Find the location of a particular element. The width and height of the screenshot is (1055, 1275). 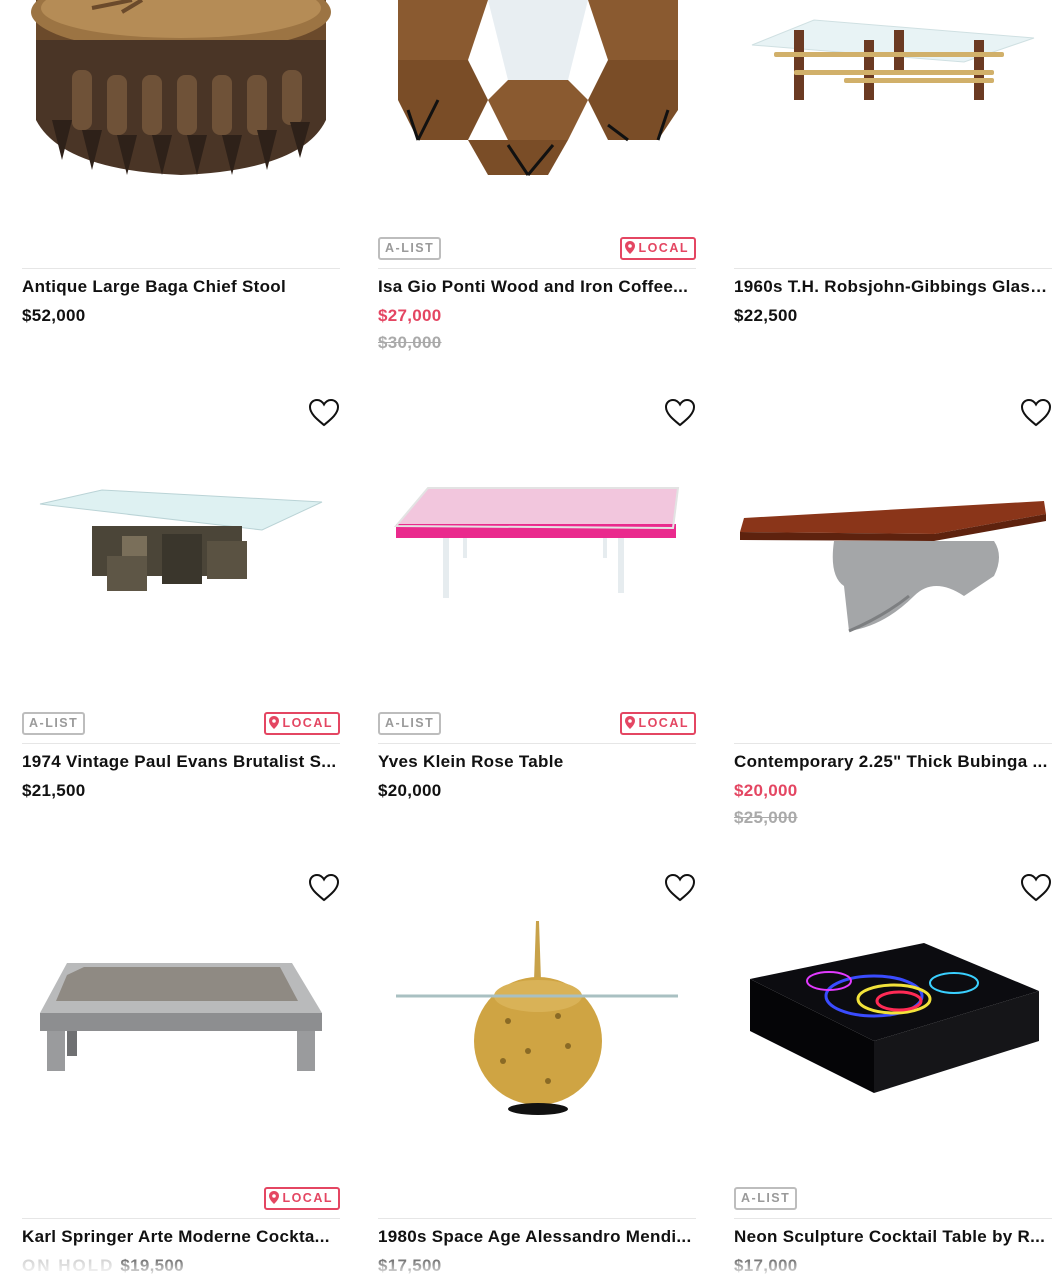

product-card: Antique Large Baga Chief Stool $52,000 is located at coordinates (181, 180).